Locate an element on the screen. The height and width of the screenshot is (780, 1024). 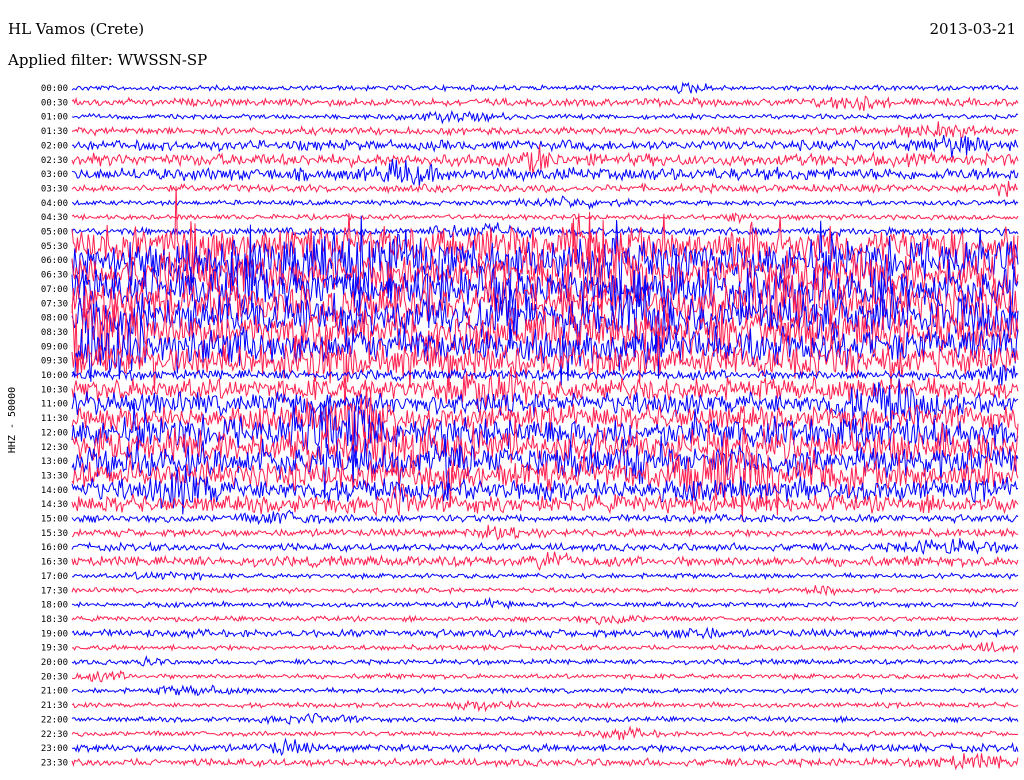
row-time-label: 05:00 is located at coordinates (54, 233).